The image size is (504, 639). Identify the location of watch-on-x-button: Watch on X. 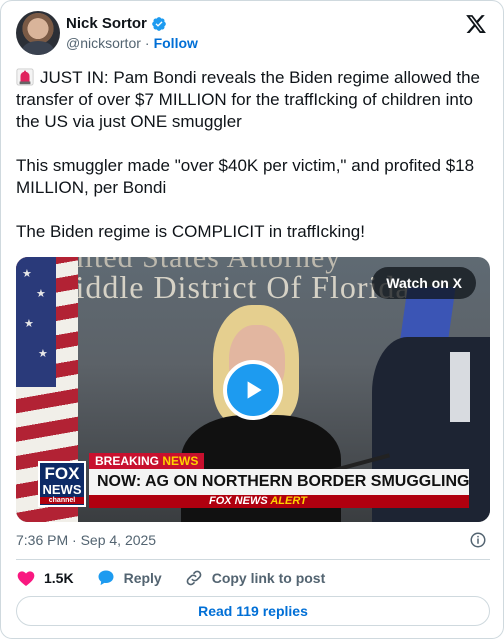
(424, 283).